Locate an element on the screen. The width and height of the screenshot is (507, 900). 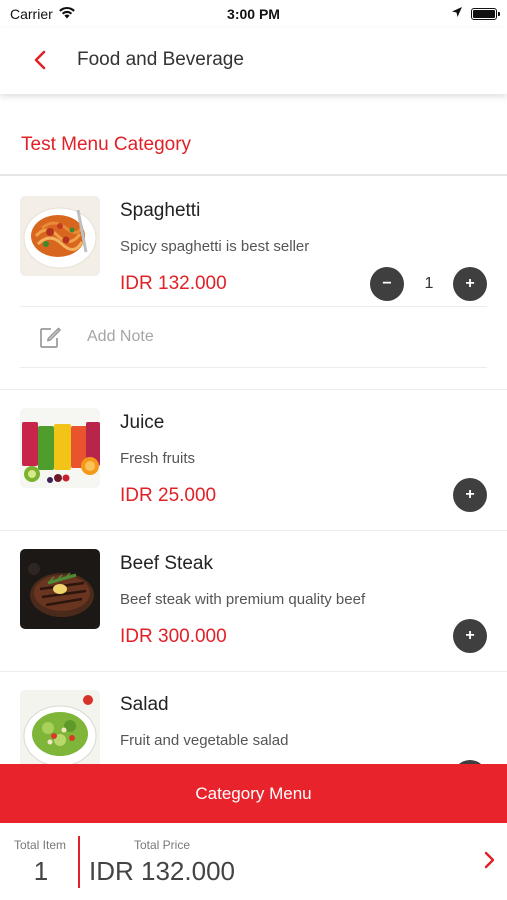
battery-icon is located at coordinates (485, 14).